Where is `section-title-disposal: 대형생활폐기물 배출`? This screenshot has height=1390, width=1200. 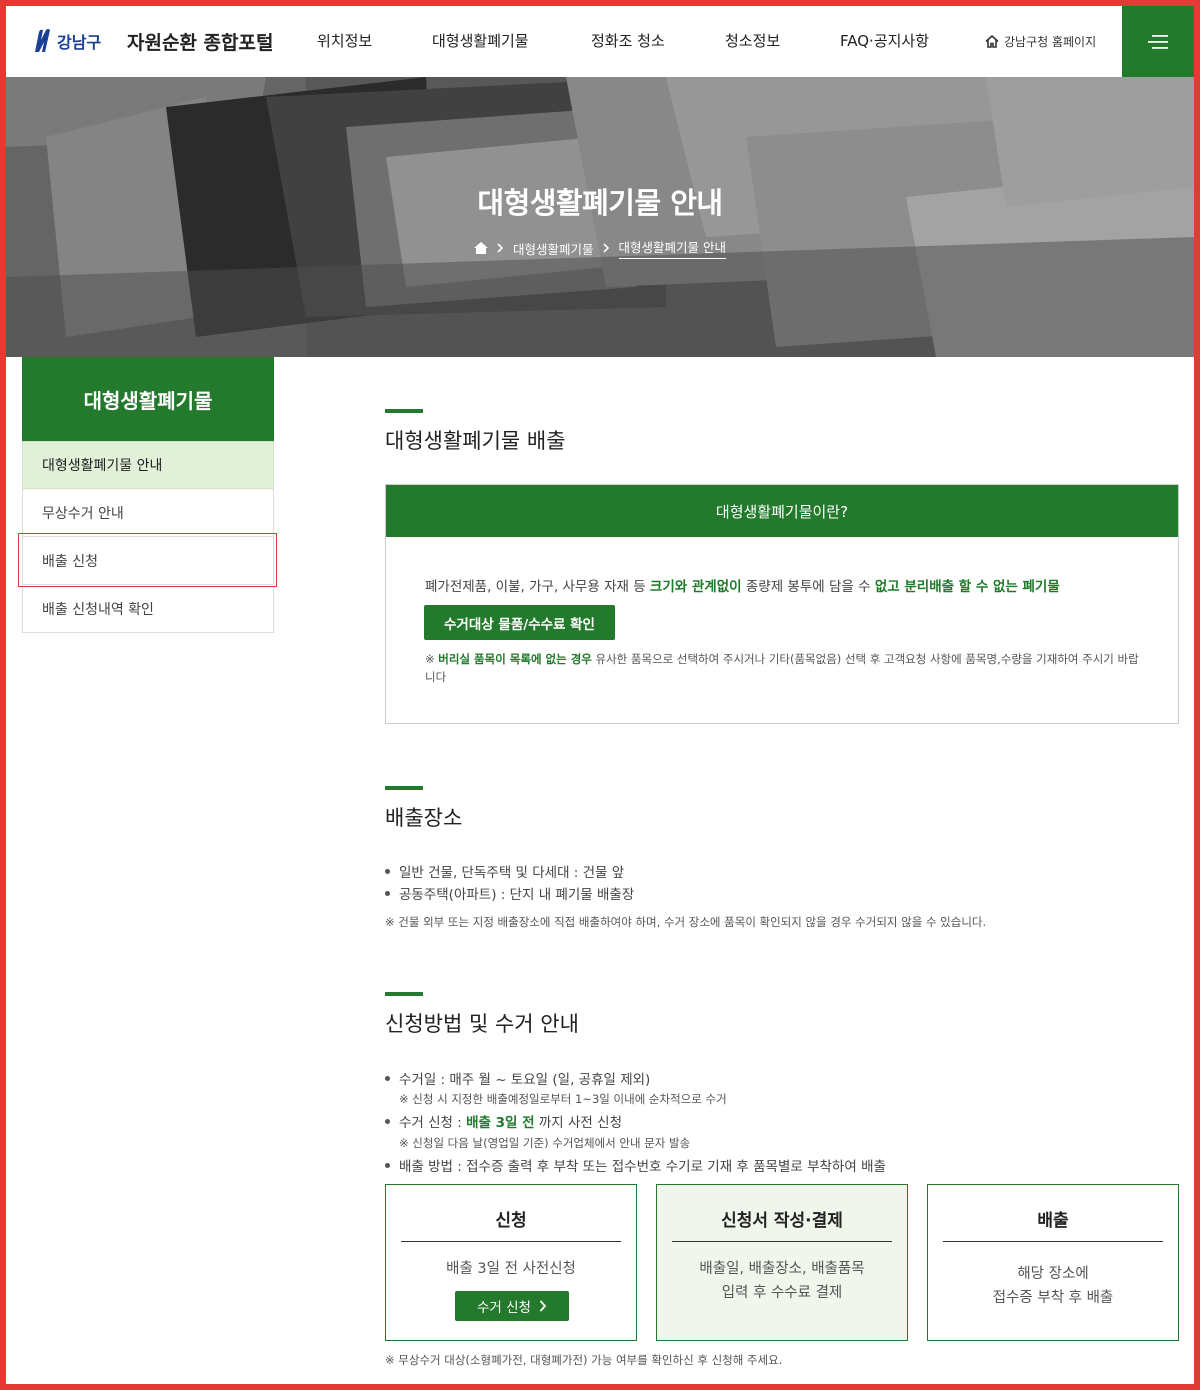
section-title-disposal: 대형생활폐기물 배출 is located at coordinates (475, 441).